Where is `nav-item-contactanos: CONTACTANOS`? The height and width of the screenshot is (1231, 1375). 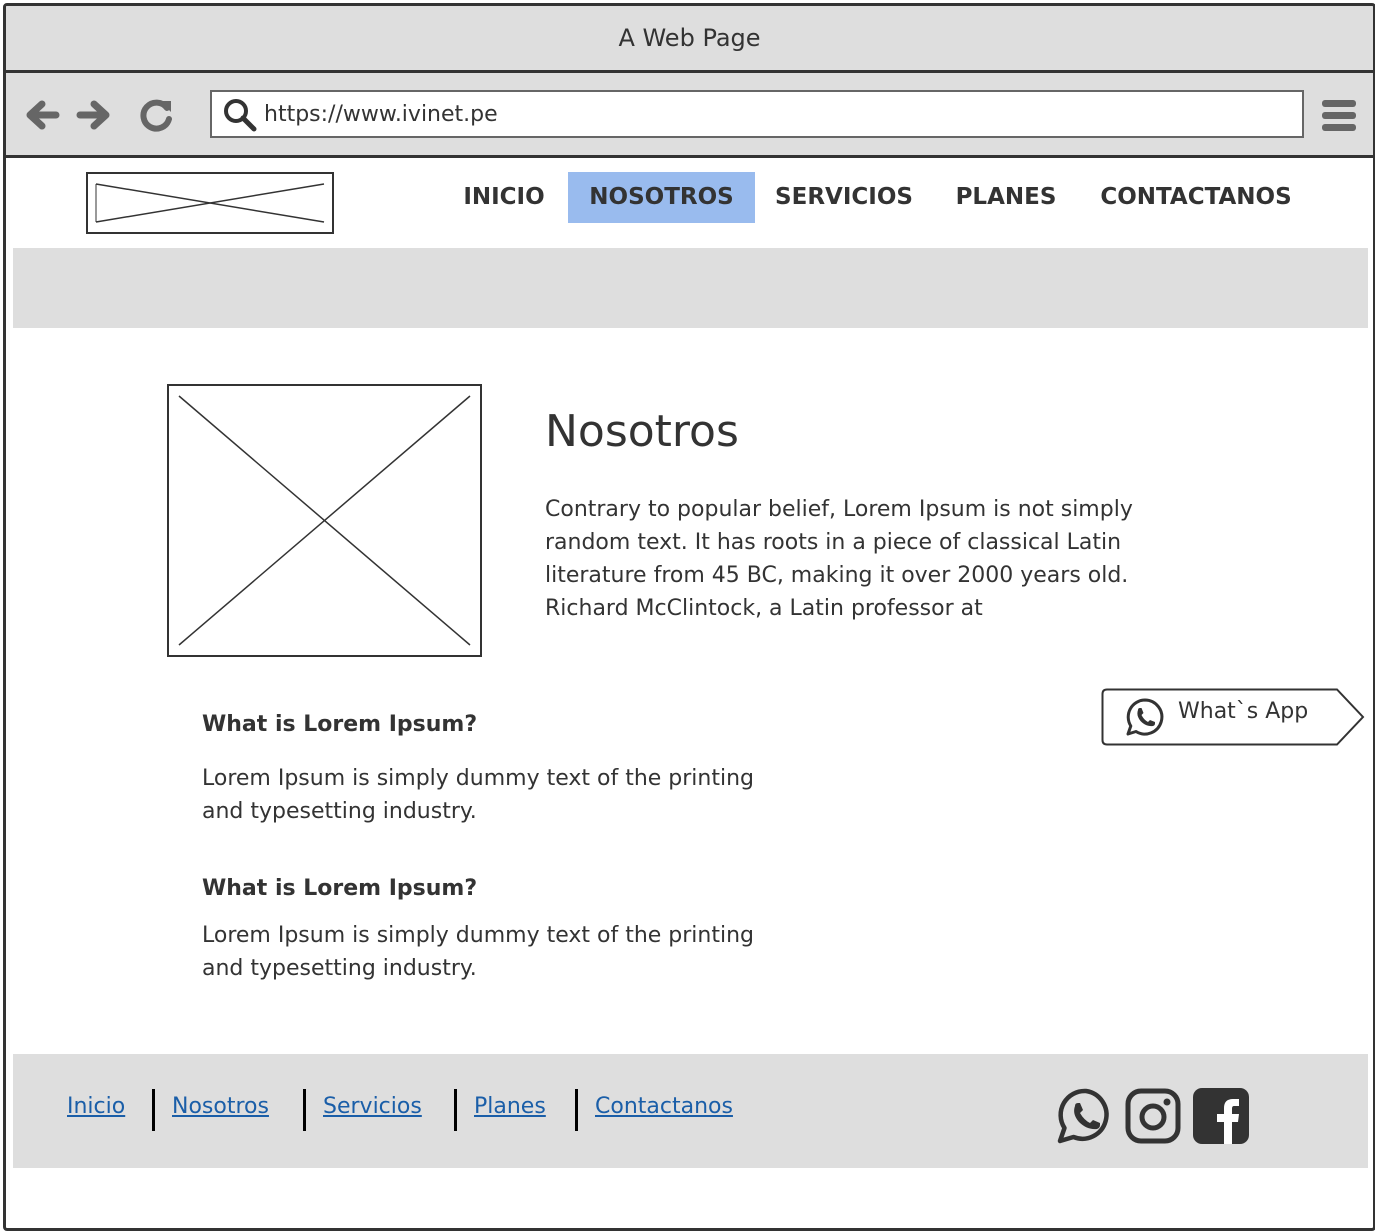 nav-item-contactanos: CONTACTANOS is located at coordinates (1196, 197).